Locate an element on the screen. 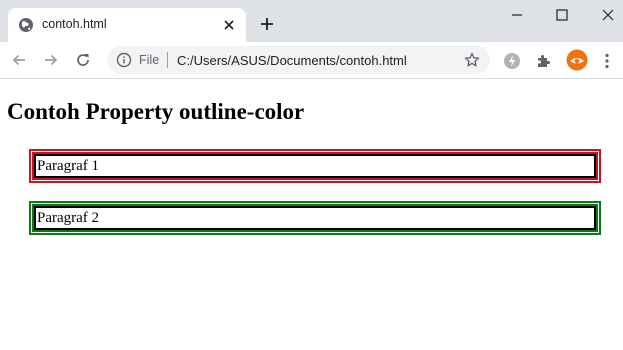 This screenshot has width=623, height=350. paragraph-red-outline: Paragraf 1 is located at coordinates (315, 166).